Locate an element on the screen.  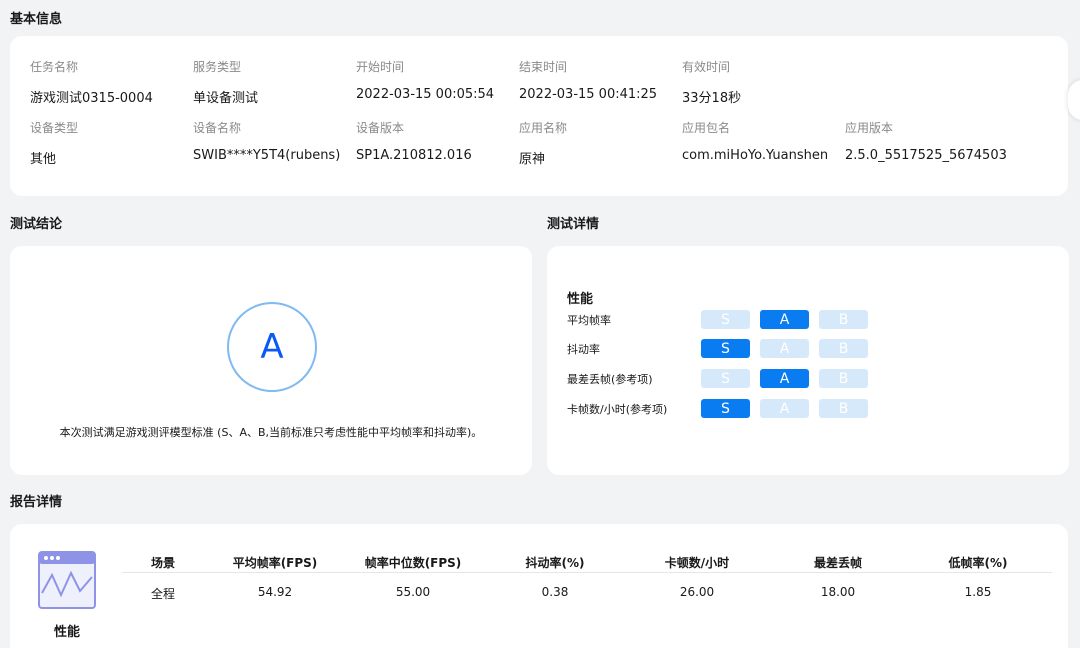
info-end-time: 结束时间 2022-03-15 00:41:25 is located at coordinates (599, 80).